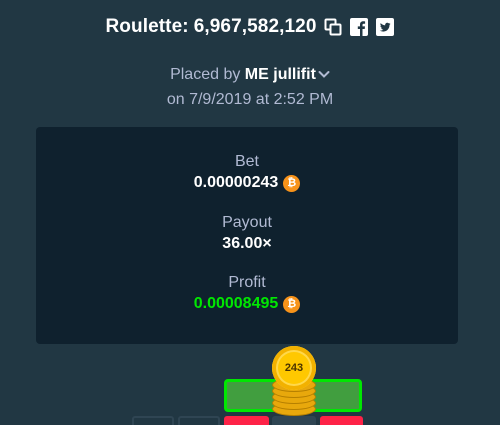 This screenshot has height=425, width=500. Describe the element at coordinates (255, 26) in the screenshot. I see `bet-id: 6,967,582,120` at that location.